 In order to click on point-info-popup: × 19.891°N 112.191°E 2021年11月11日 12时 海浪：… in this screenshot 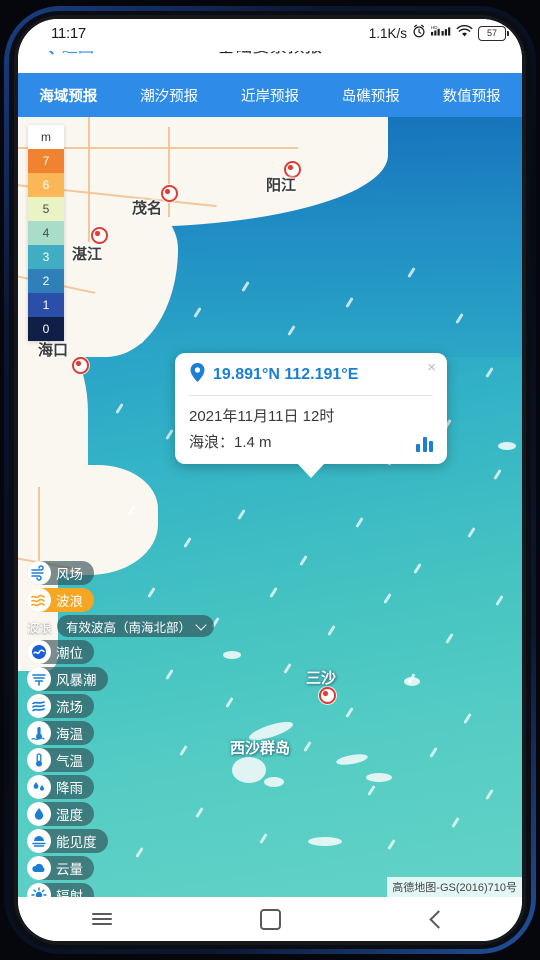, I will do `click(311, 415)`.